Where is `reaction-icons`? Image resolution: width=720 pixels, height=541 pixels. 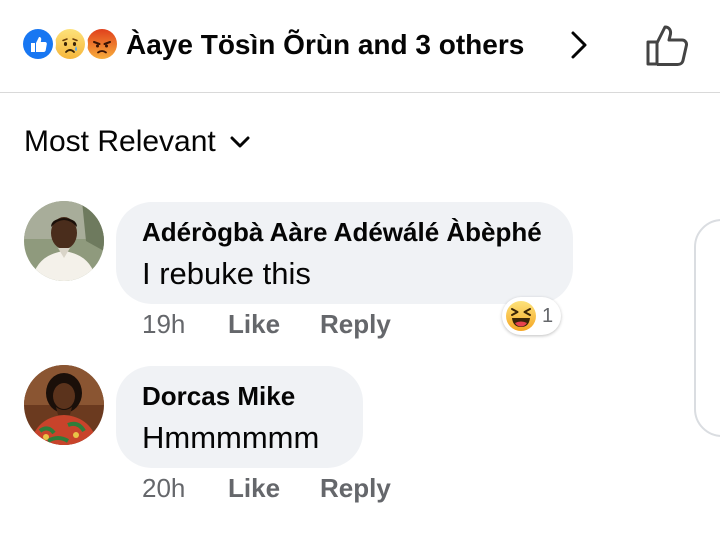 reaction-icons is located at coordinates (70, 44).